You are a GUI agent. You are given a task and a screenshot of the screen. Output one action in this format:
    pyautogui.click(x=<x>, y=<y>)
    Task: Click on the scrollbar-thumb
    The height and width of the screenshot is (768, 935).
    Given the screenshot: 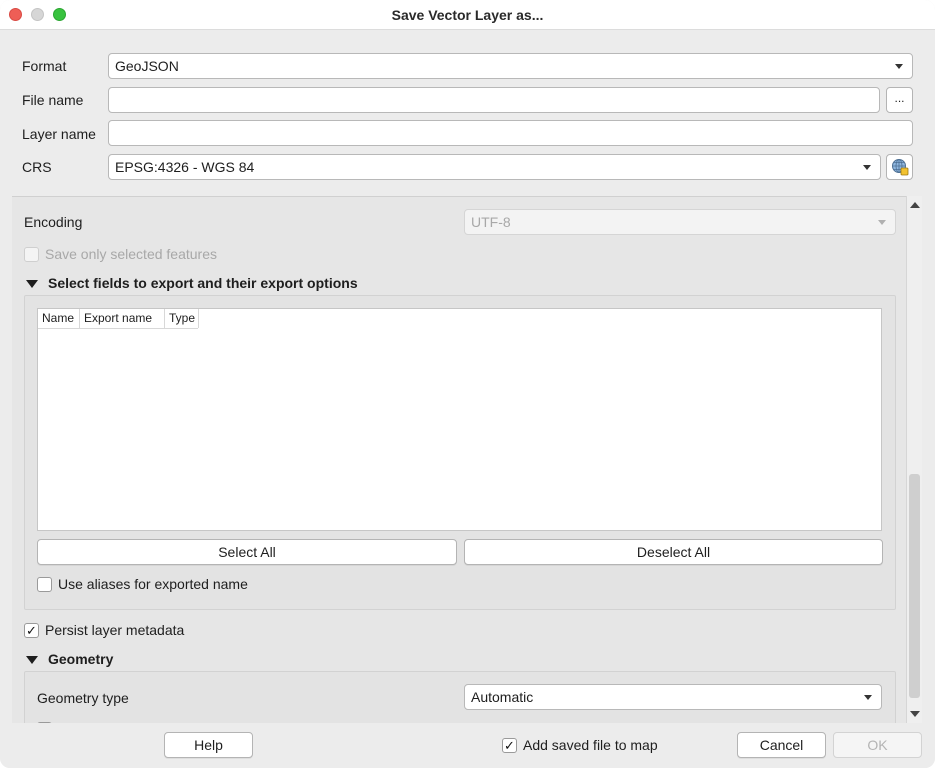 What is the action you would take?
    pyautogui.click(x=914, y=586)
    